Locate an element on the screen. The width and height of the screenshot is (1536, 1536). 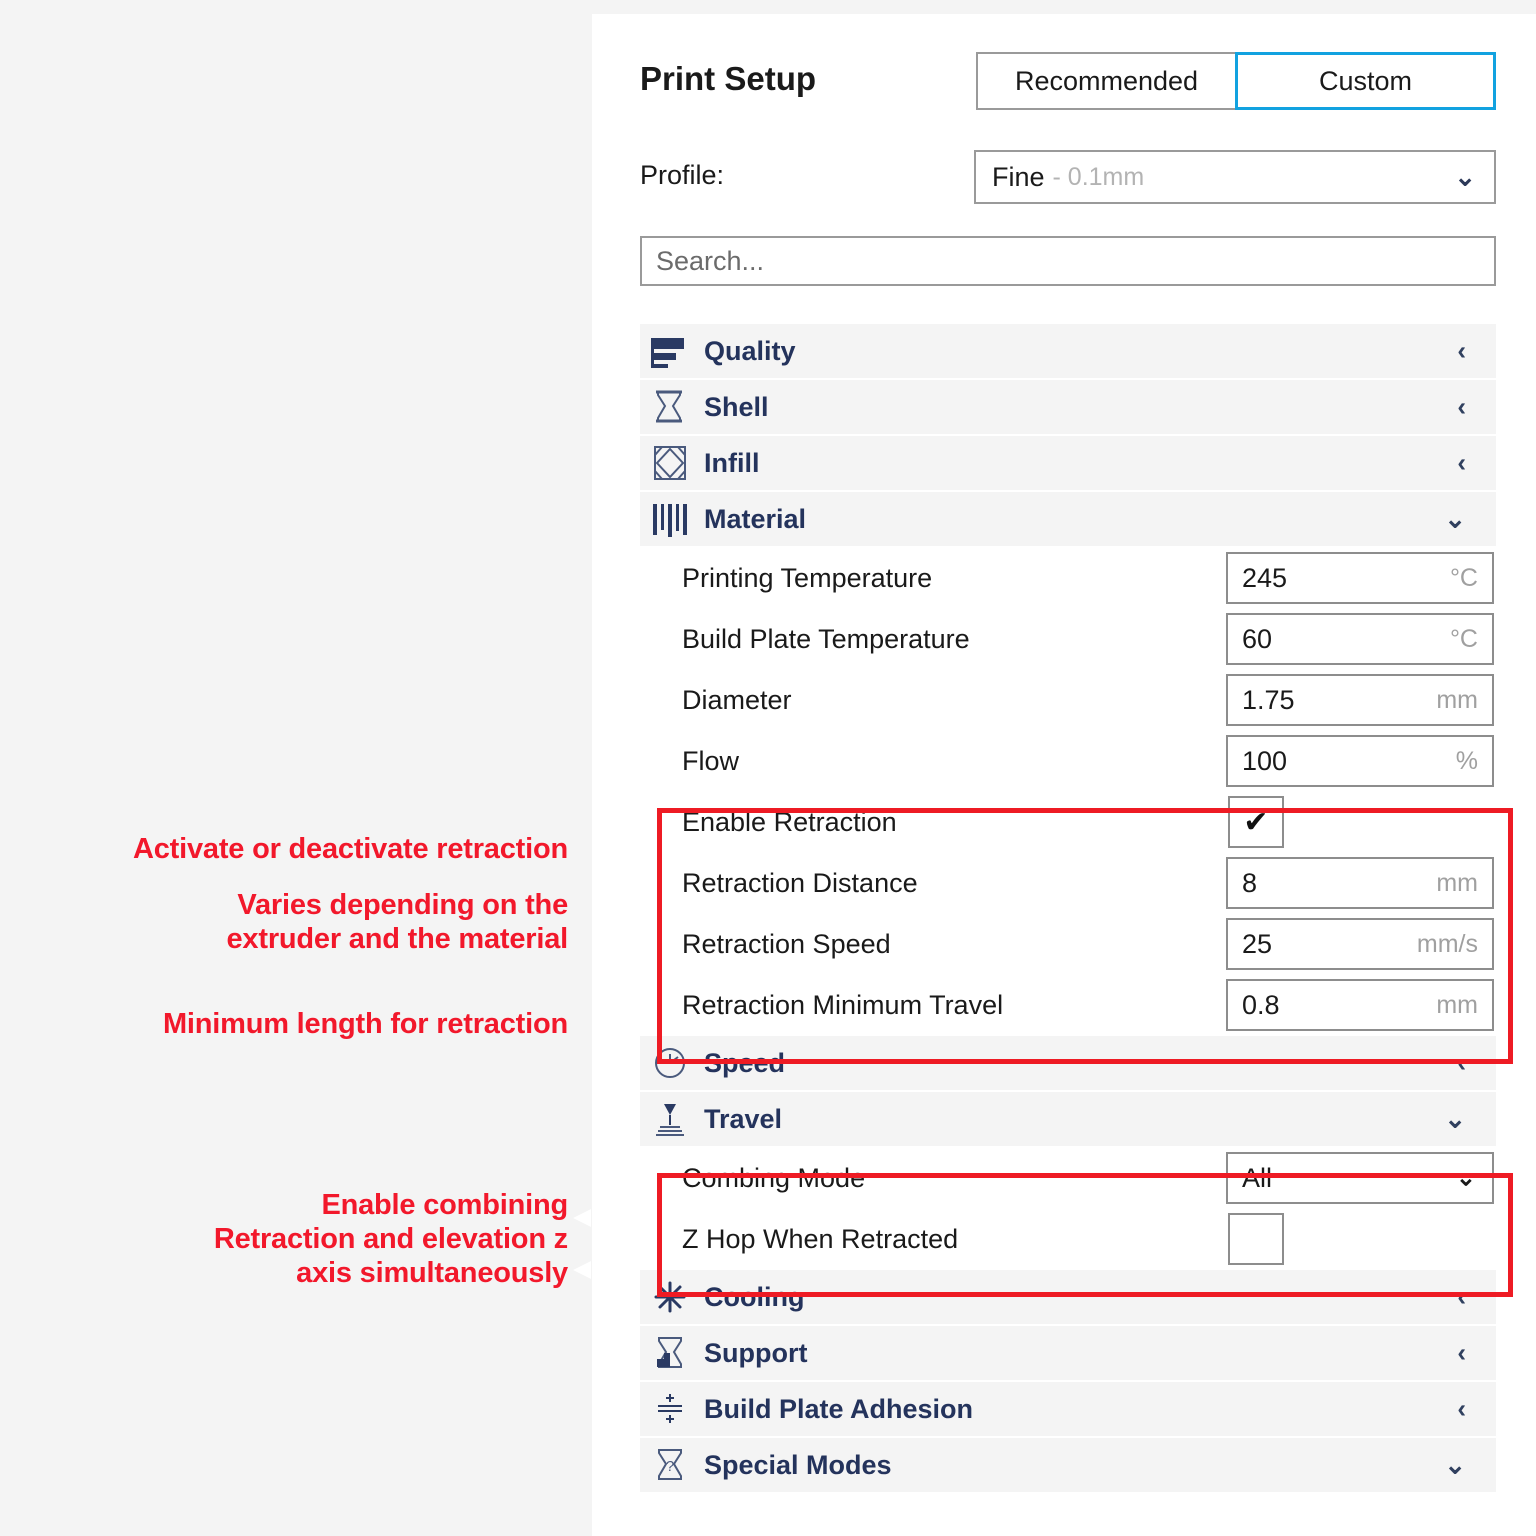
shell-icon is located at coordinates (672, 407).